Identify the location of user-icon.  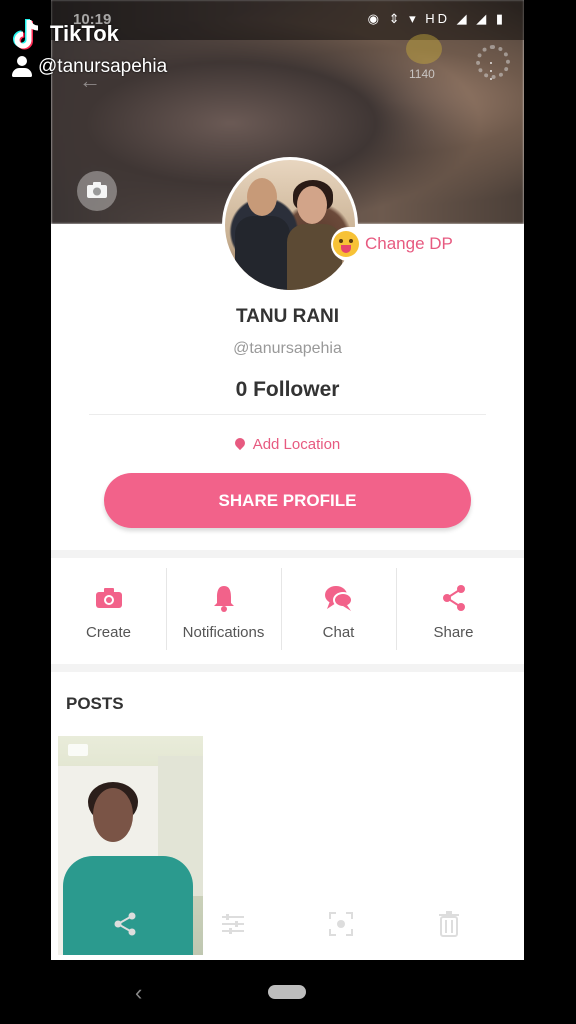
(22, 67).